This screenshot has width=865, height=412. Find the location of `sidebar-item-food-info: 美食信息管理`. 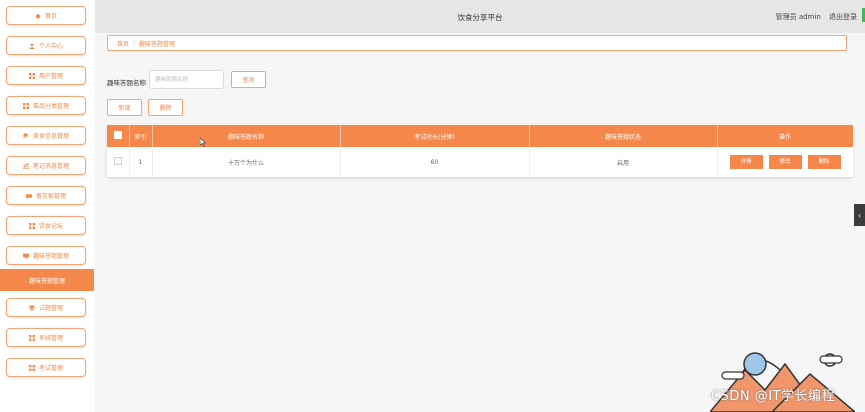

sidebar-item-food-info: 美食信息管理 is located at coordinates (46, 135).